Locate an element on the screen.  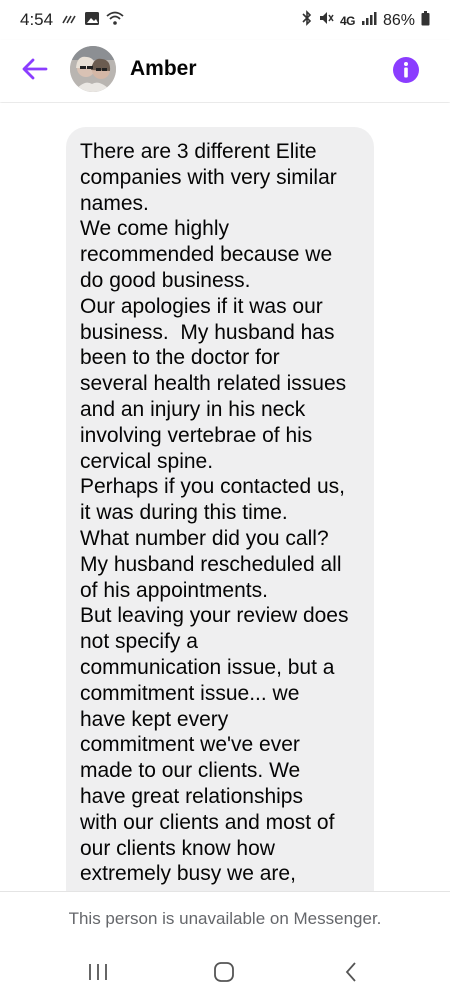
system-nav-bar is located at coordinates (225, 972).